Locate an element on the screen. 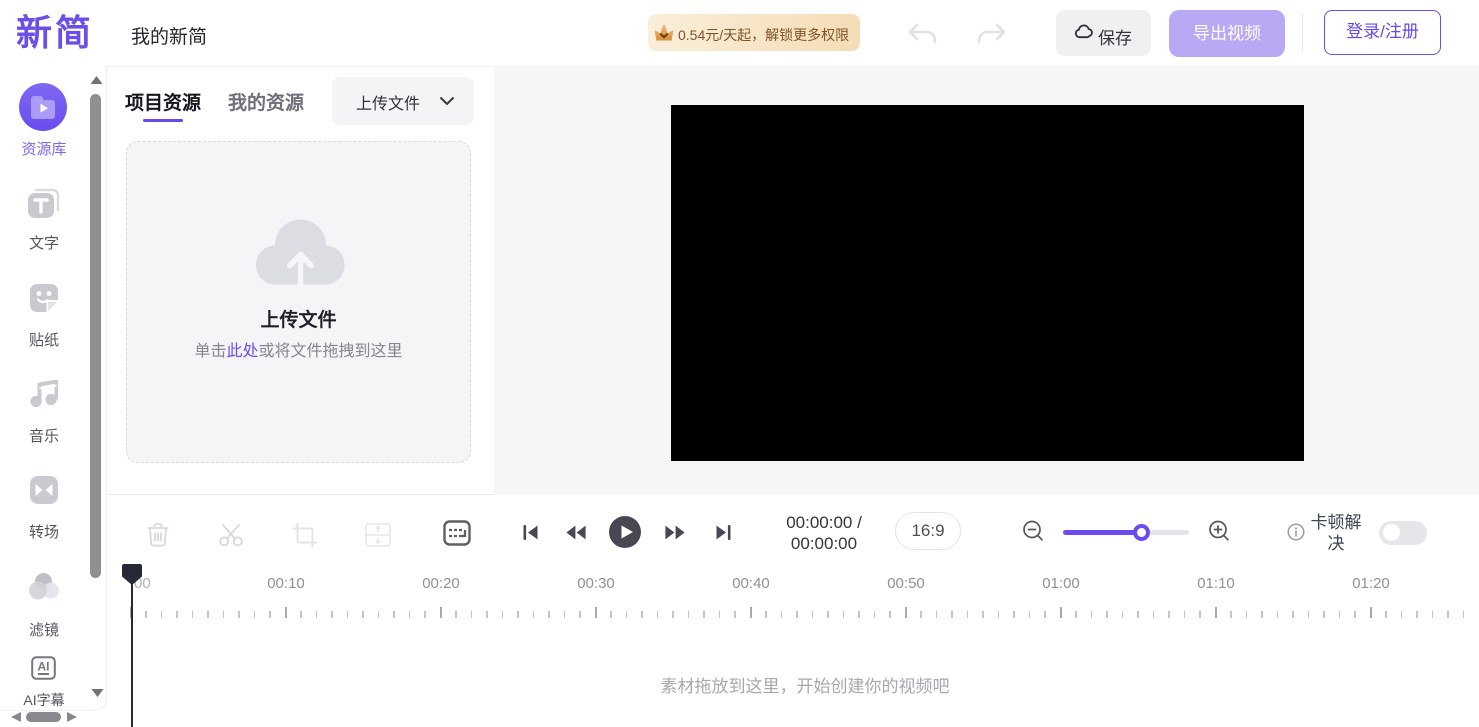 This screenshot has height=727, width=1479. svg-text: AI is located at coordinates (44, 667).